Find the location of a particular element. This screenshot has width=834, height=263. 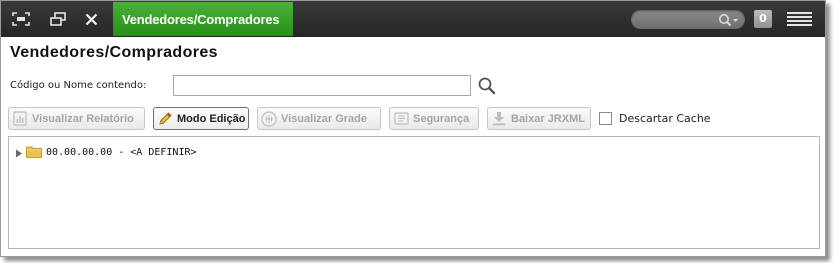

tree-node-label: 00.00.00.00 - <A DEFINIR> is located at coordinates (121, 152).